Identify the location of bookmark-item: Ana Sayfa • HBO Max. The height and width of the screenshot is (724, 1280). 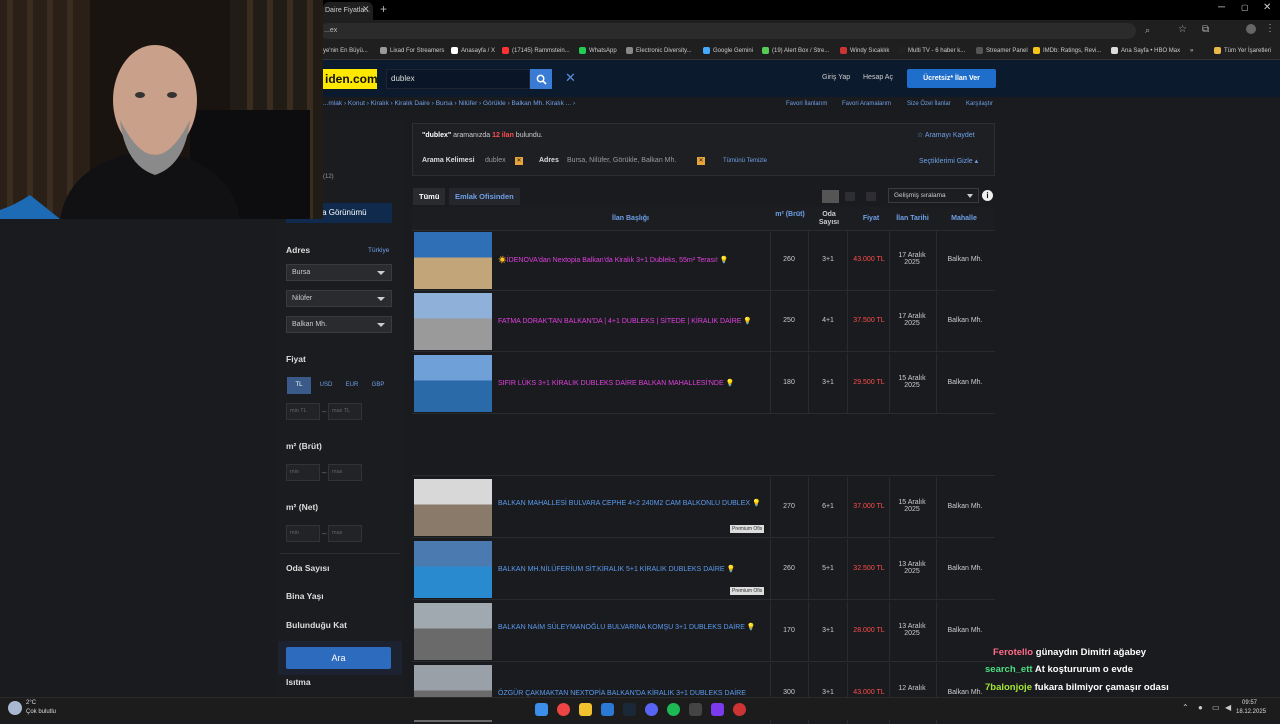
(1145, 51).